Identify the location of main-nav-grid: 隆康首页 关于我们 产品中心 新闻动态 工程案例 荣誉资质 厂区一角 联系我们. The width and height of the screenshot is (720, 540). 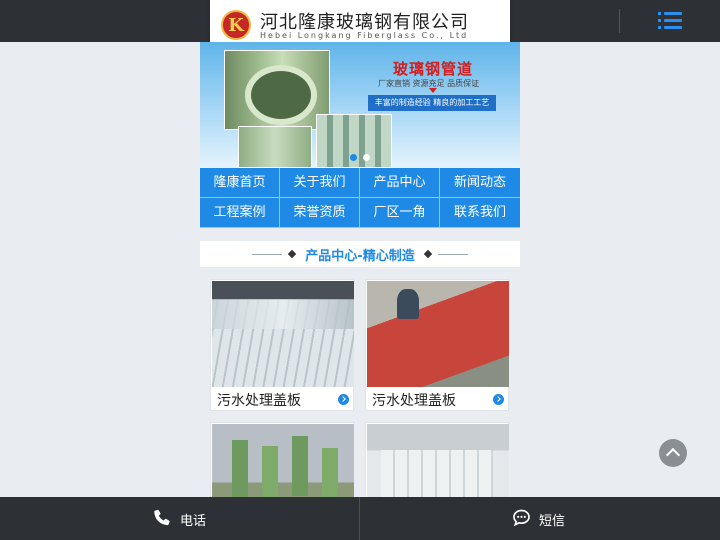
(360, 198).